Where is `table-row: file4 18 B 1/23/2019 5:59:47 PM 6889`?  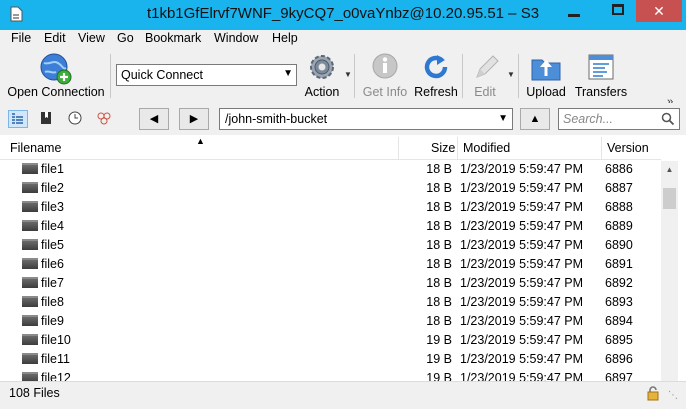
table-row: file4 18 B 1/23/2019 5:59:47 PM 6889 is located at coordinates (330, 226).